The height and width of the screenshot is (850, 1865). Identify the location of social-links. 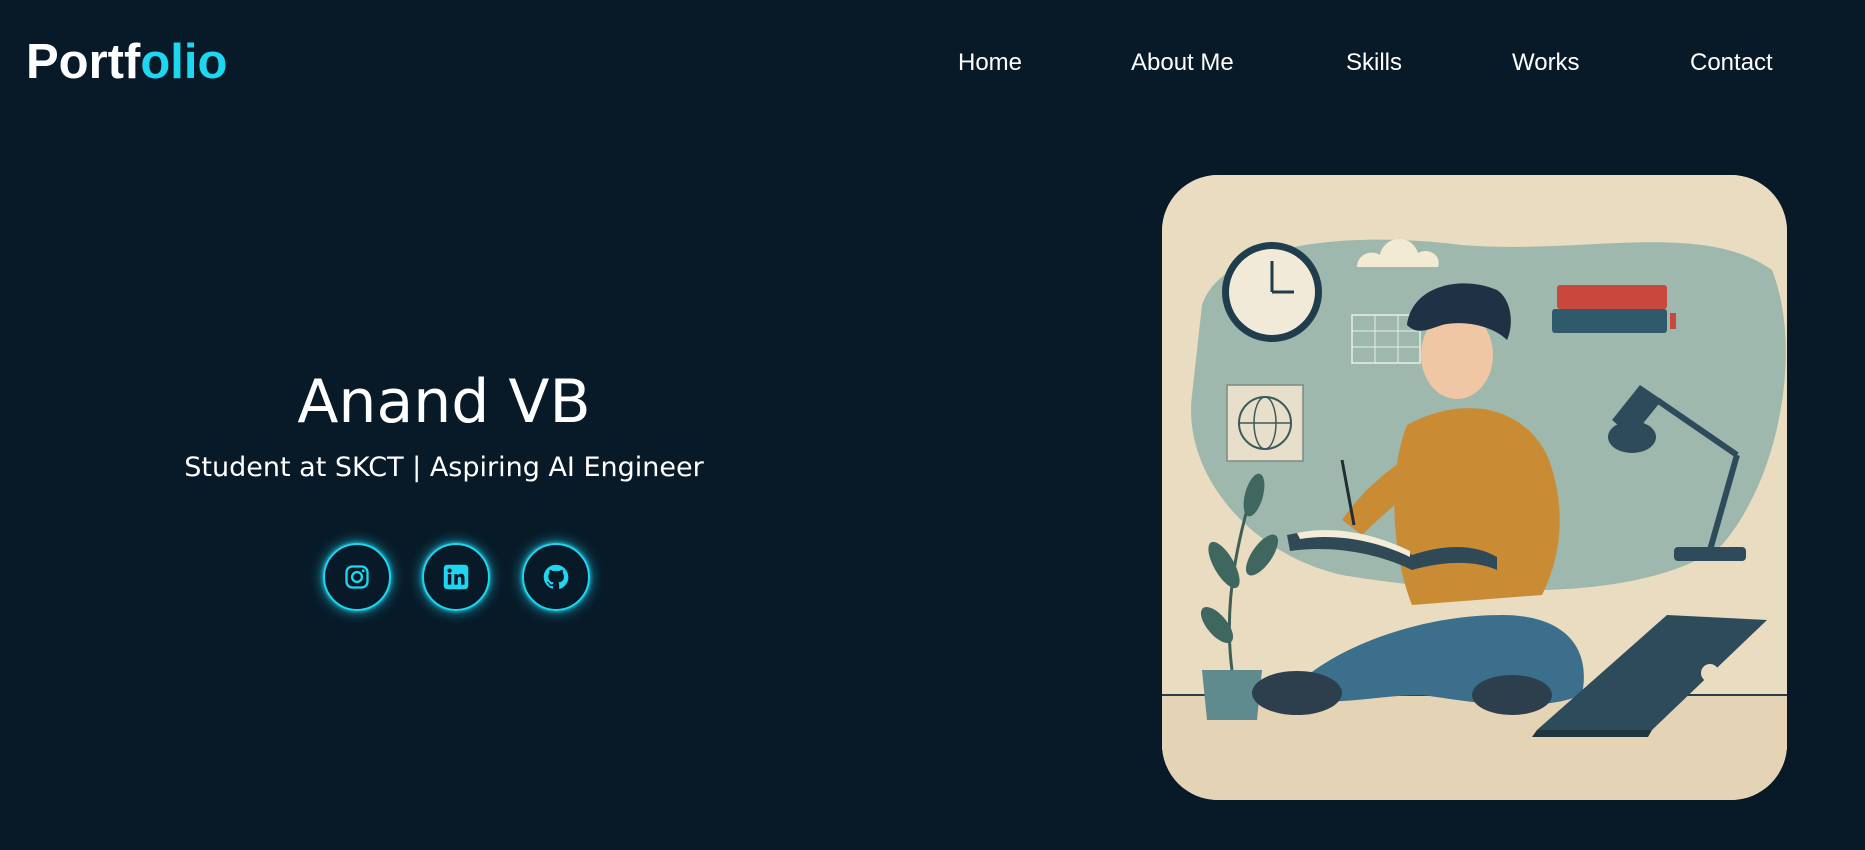
(444, 577).